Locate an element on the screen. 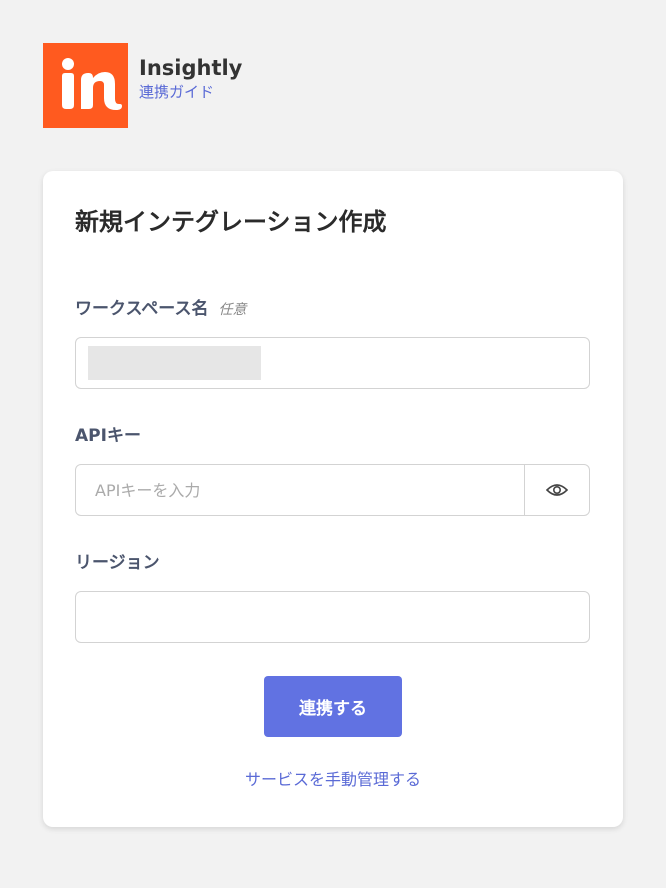 The width and height of the screenshot is (666, 888). api-key-field-group is located at coordinates (332, 490).